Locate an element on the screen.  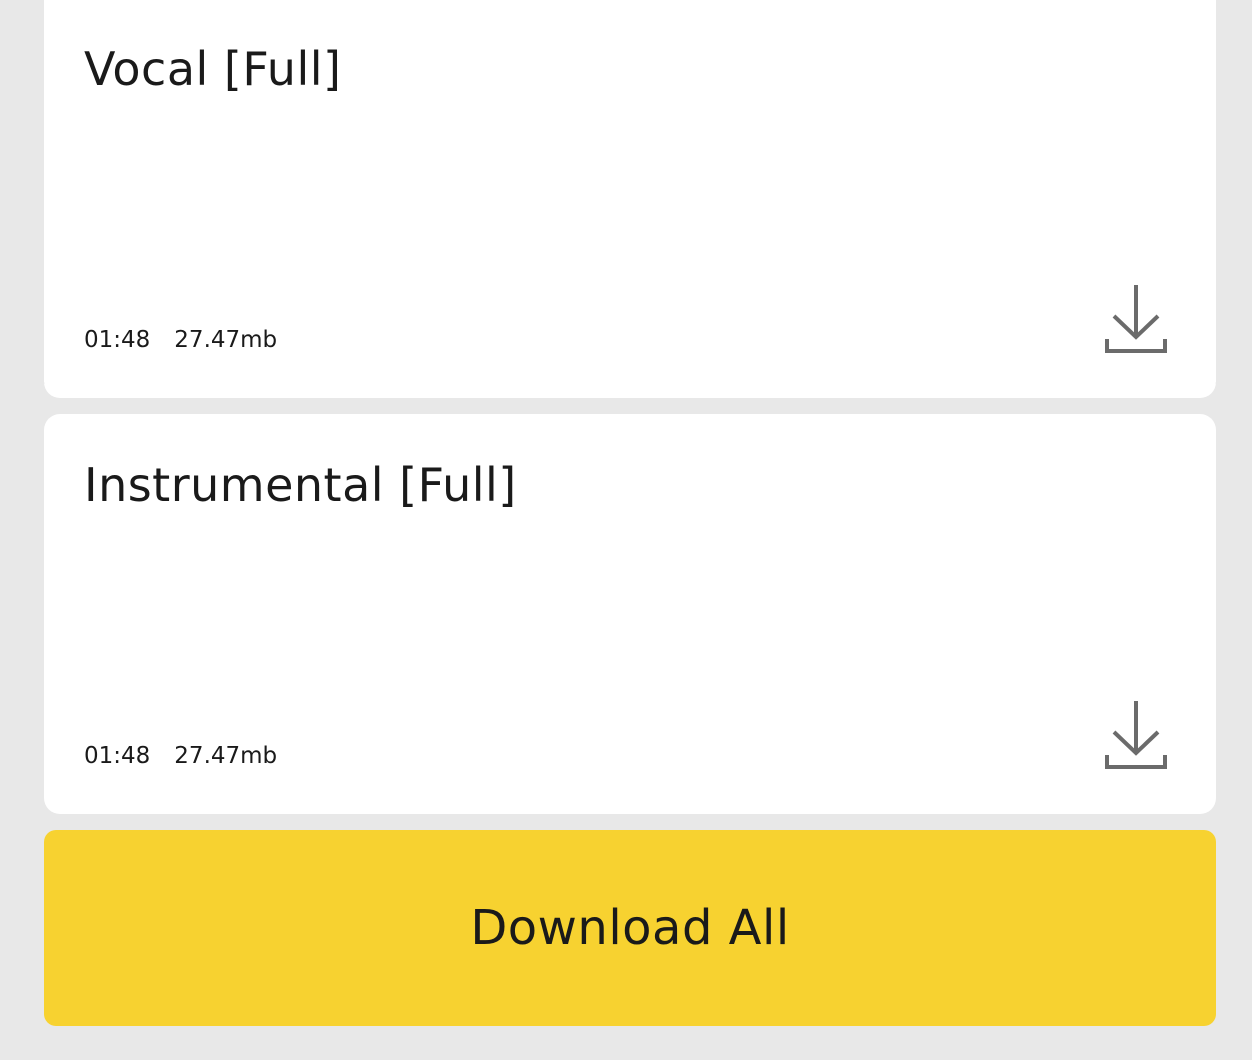
download-vocal-button is located at coordinates (1136, 318).